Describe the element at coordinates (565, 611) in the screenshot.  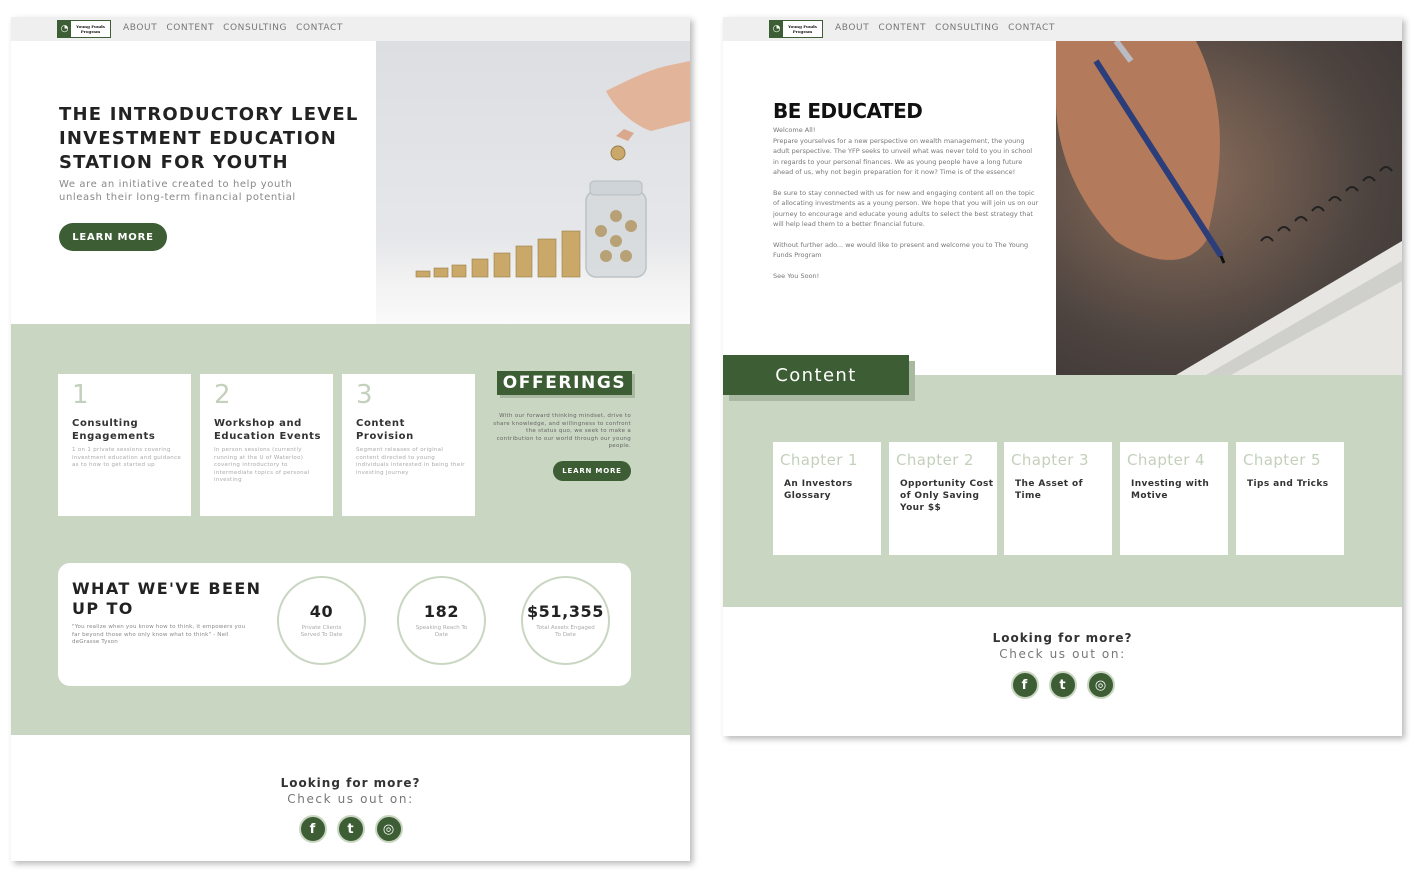
I see `stat-value: $51,355` at that location.